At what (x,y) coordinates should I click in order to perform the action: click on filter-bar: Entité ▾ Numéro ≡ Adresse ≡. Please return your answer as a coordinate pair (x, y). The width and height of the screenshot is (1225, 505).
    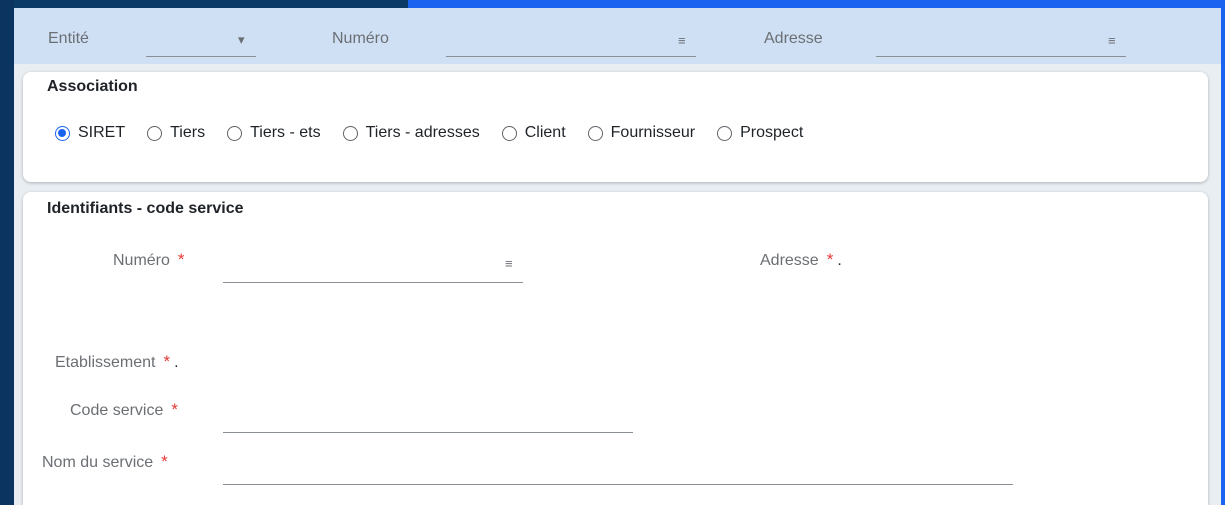
    Looking at the image, I should click on (617, 36).